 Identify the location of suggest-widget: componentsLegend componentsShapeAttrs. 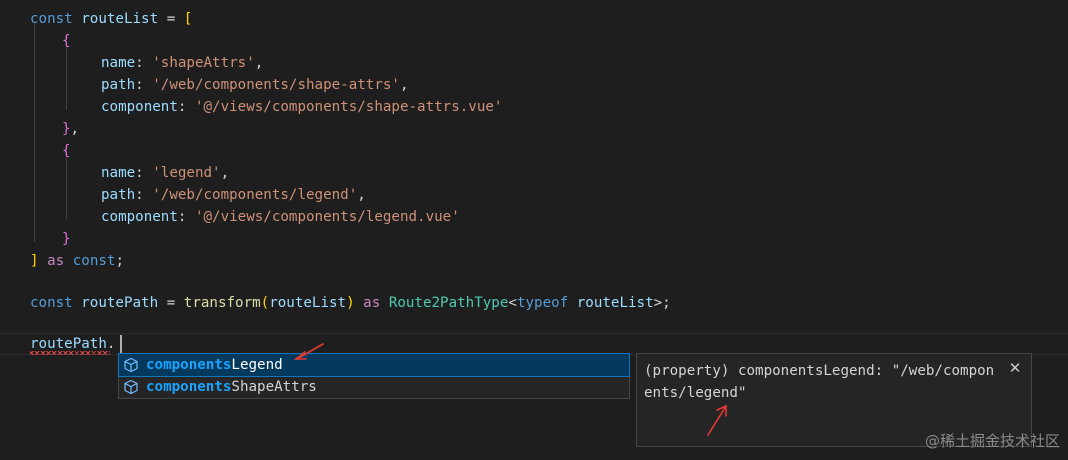
(374, 376).